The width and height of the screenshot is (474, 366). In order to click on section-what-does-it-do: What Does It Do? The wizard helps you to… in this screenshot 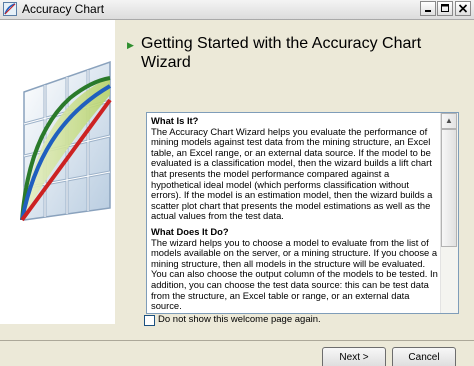, I will do `click(295, 268)`.